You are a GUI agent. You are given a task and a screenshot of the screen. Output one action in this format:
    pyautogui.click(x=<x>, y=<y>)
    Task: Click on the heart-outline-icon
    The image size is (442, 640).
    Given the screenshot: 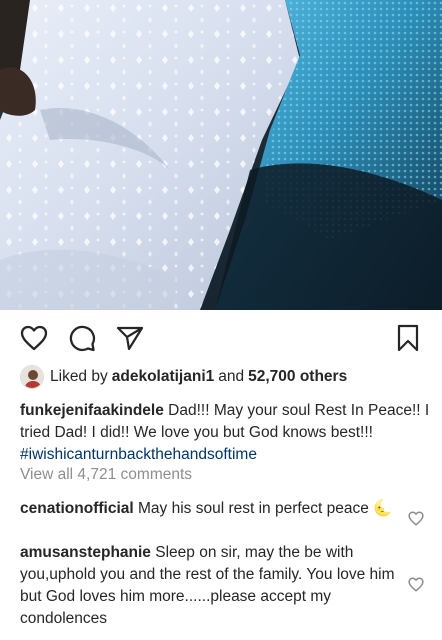 What is the action you would take?
    pyautogui.click(x=34, y=338)
    